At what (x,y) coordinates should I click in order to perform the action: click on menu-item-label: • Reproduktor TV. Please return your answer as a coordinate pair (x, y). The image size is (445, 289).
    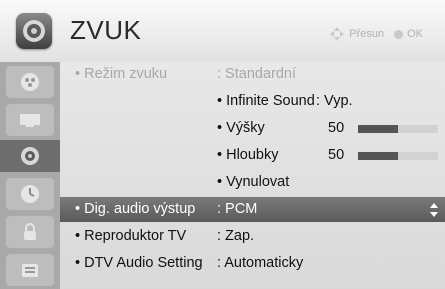
    Looking at the image, I should click on (131, 236).